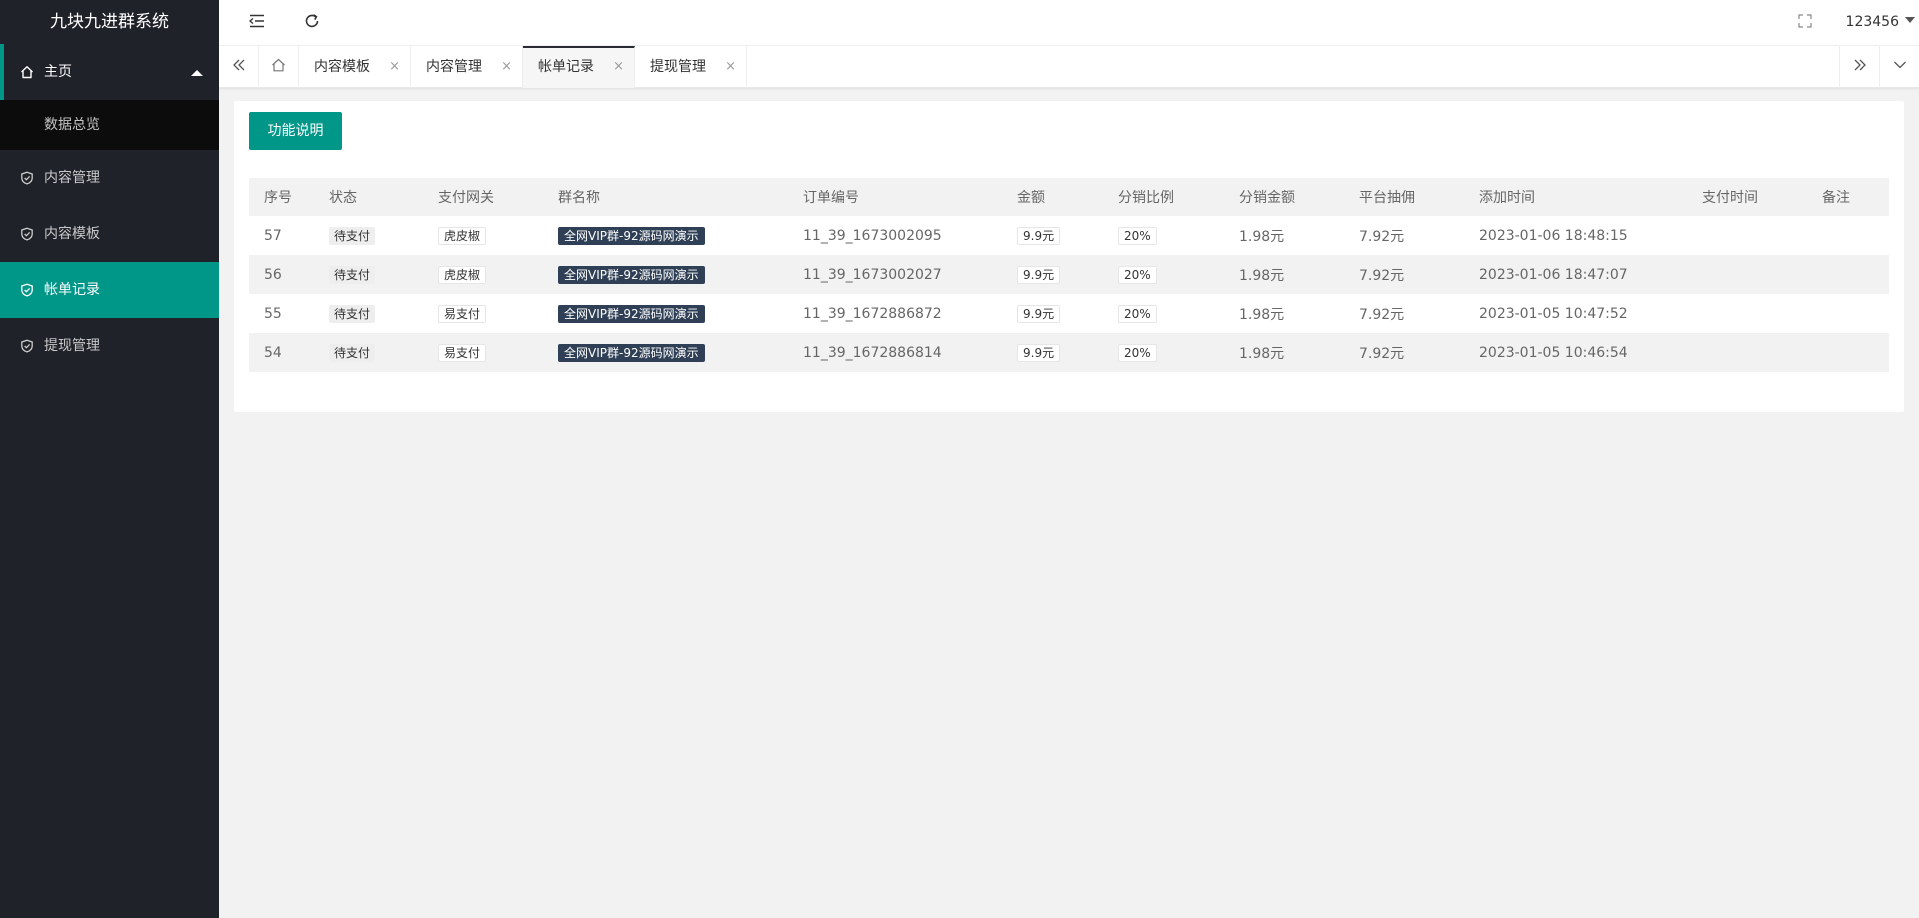 This screenshot has height=918, width=1919. What do you see at coordinates (1404, 274) in the screenshot?
I see `cell-commission: 7.92元` at bounding box center [1404, 274].